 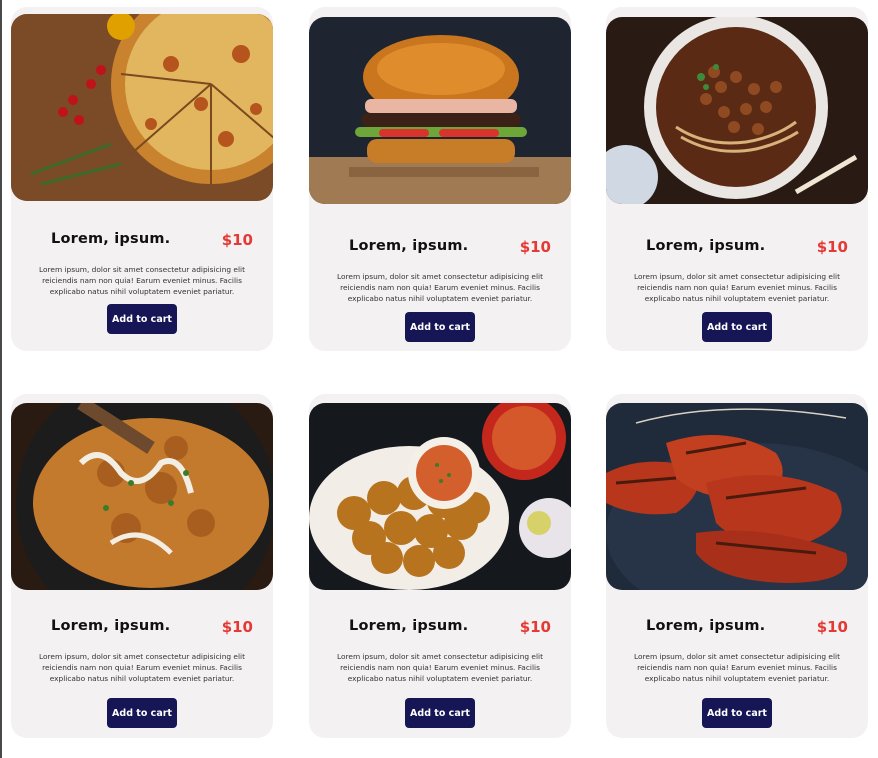 What do you see at coordinates (142, 496) in the screenshot?
I see `curry-image` at bounding box center [142, 496].